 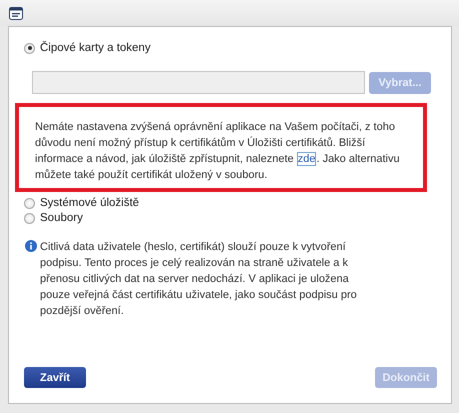 What do you see at coordinates (198, 82) in the screenshot?
I see `token-field` at bounding box center [198, 82].